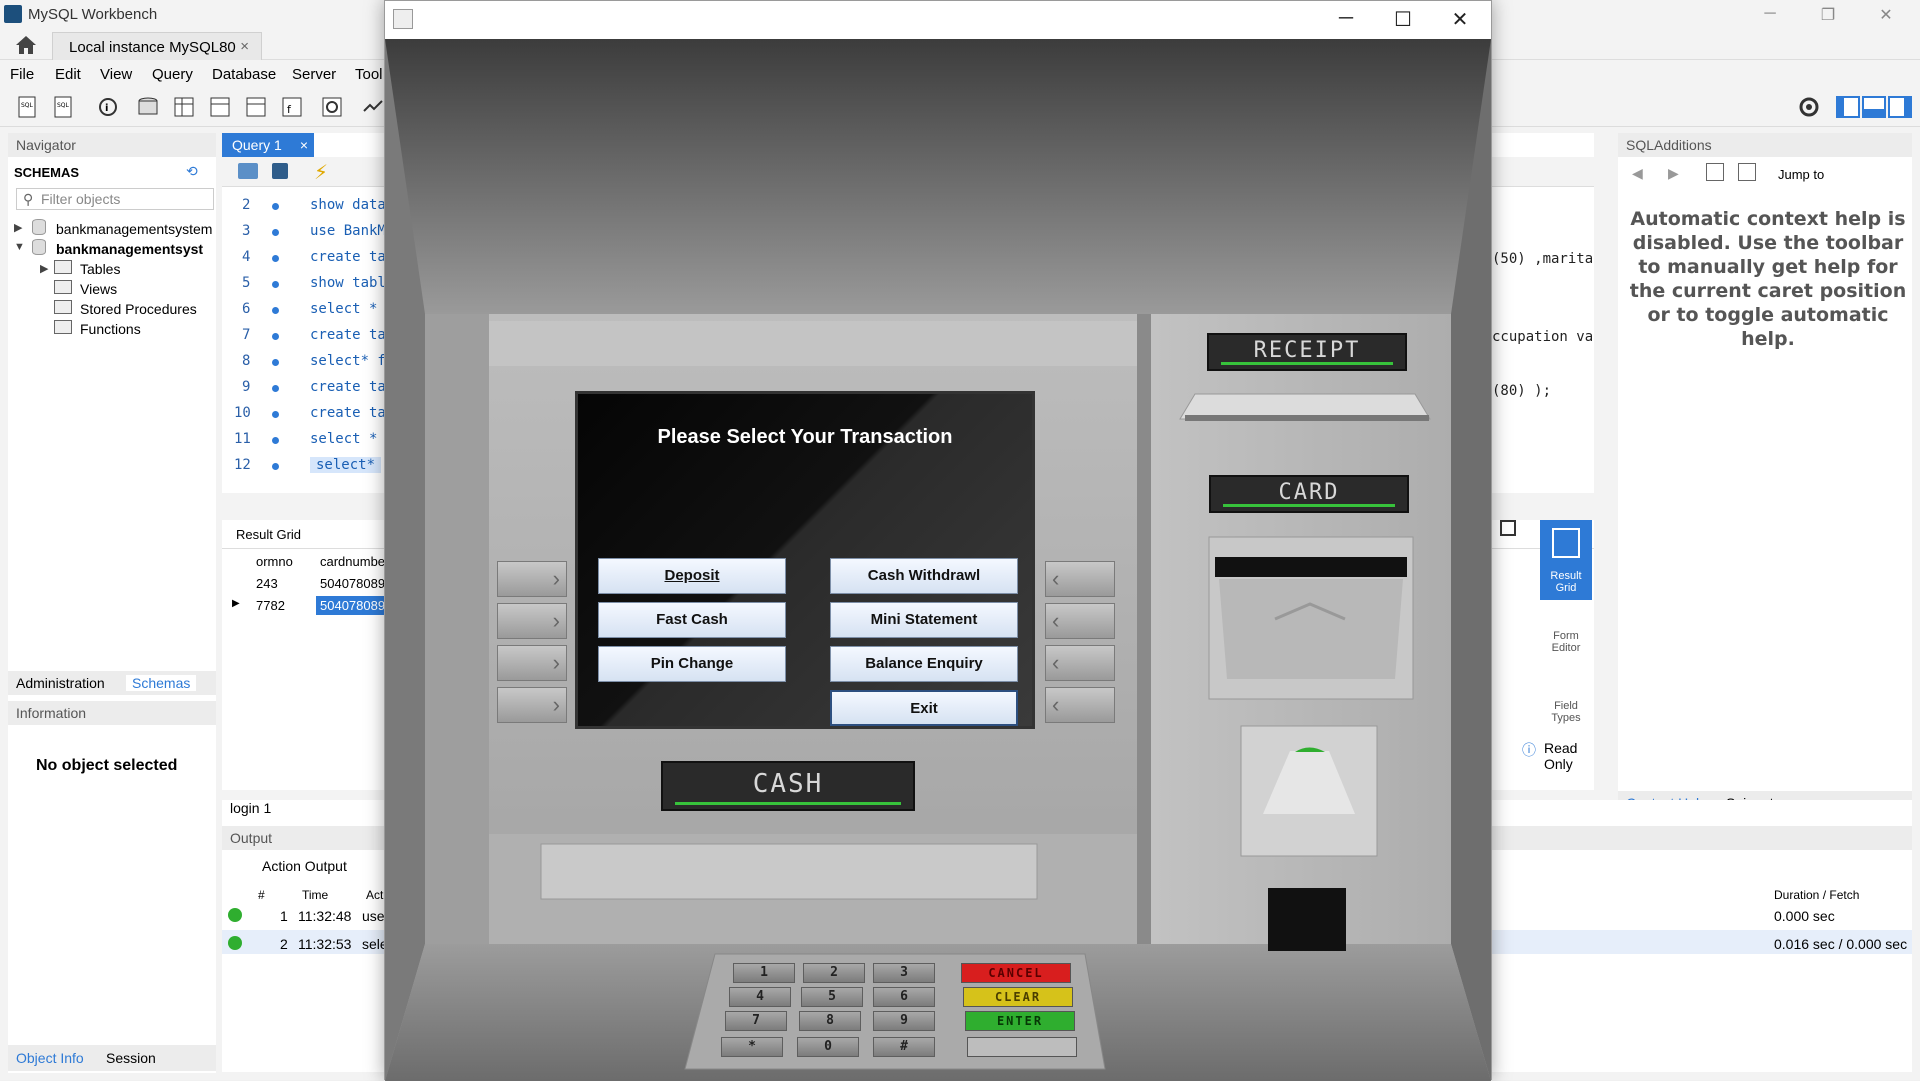 This screenshot has width=1920, height=1081. I want to click on output-mode-select: Action Output, so click(304, 866).